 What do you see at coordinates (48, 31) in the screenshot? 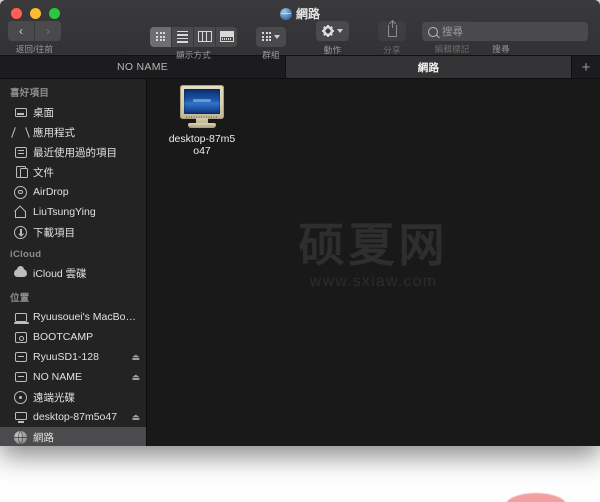
I see `forward-button: ›` at bounding box center [48, 31].